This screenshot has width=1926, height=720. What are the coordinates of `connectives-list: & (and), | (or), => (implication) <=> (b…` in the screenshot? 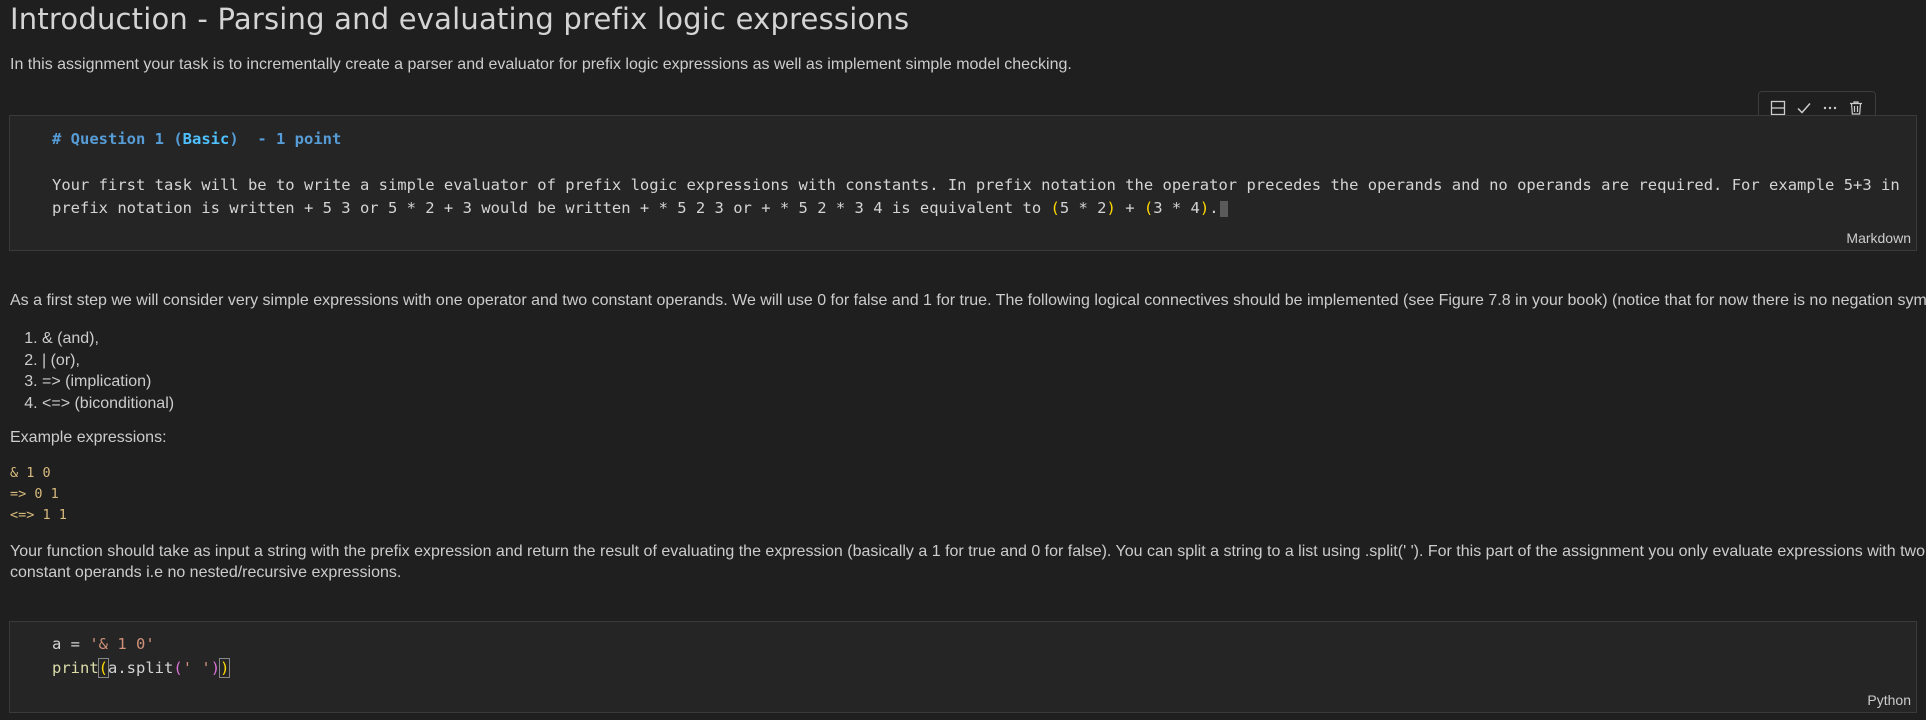 It's located at (92, 371).